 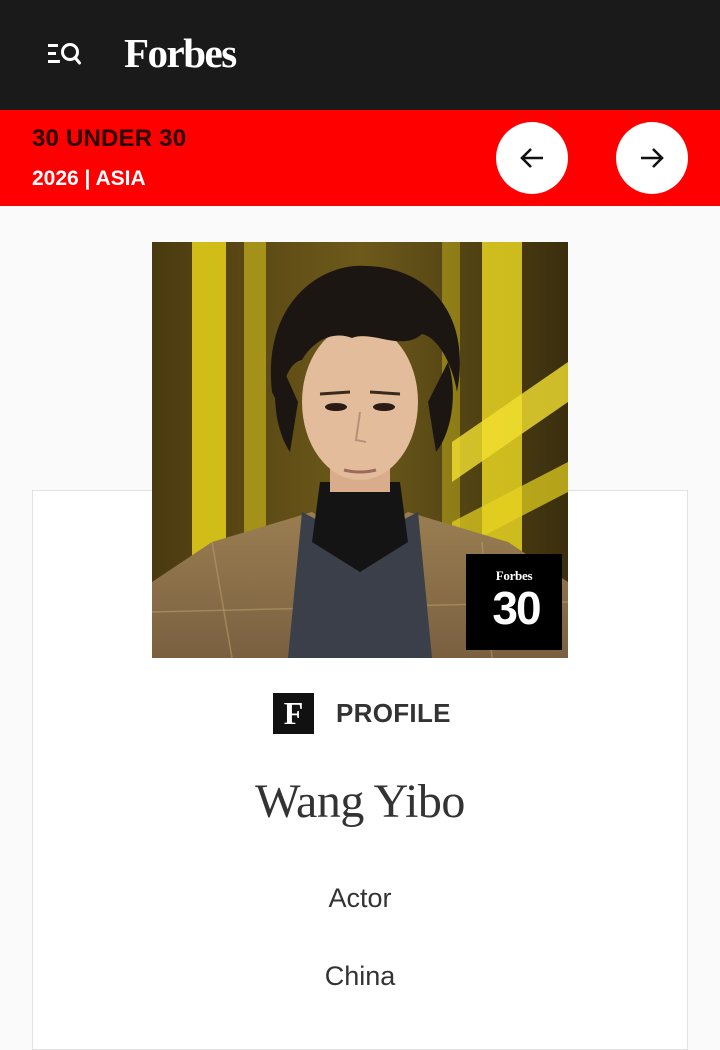 I want to click on next-profile-button, so click(x=652, y=158).